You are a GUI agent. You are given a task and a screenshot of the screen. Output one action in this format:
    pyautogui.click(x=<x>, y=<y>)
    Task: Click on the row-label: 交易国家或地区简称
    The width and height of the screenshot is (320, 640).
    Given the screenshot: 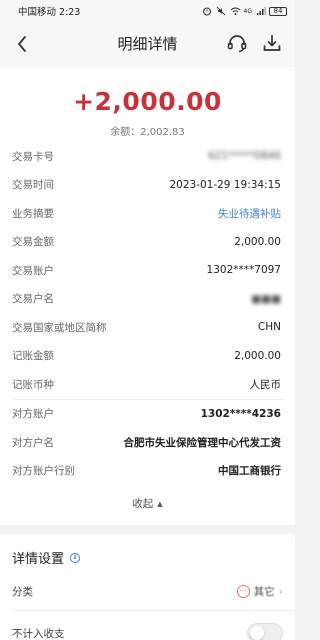 What is the action you would take?
    pyautogui.click(x=59, y=327)
    